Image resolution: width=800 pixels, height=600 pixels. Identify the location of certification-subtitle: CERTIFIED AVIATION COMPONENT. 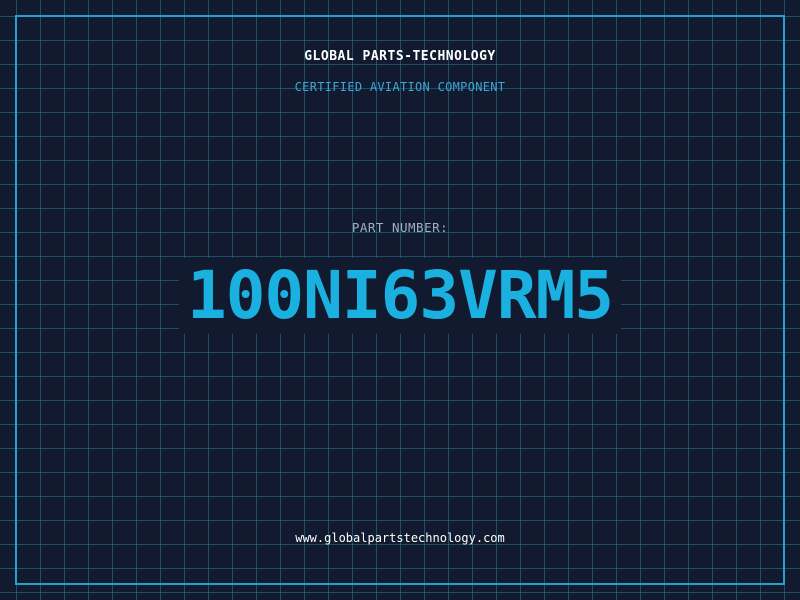
(400, 87).